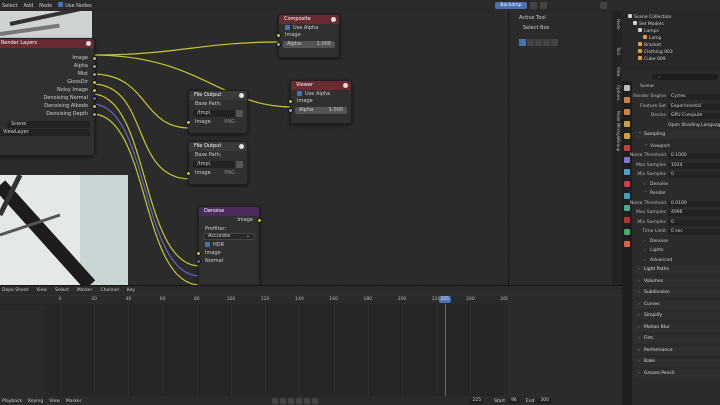 This screenshot has height=405, width=720. I want to click on socket-denoise-image-in, so click(198, 253).